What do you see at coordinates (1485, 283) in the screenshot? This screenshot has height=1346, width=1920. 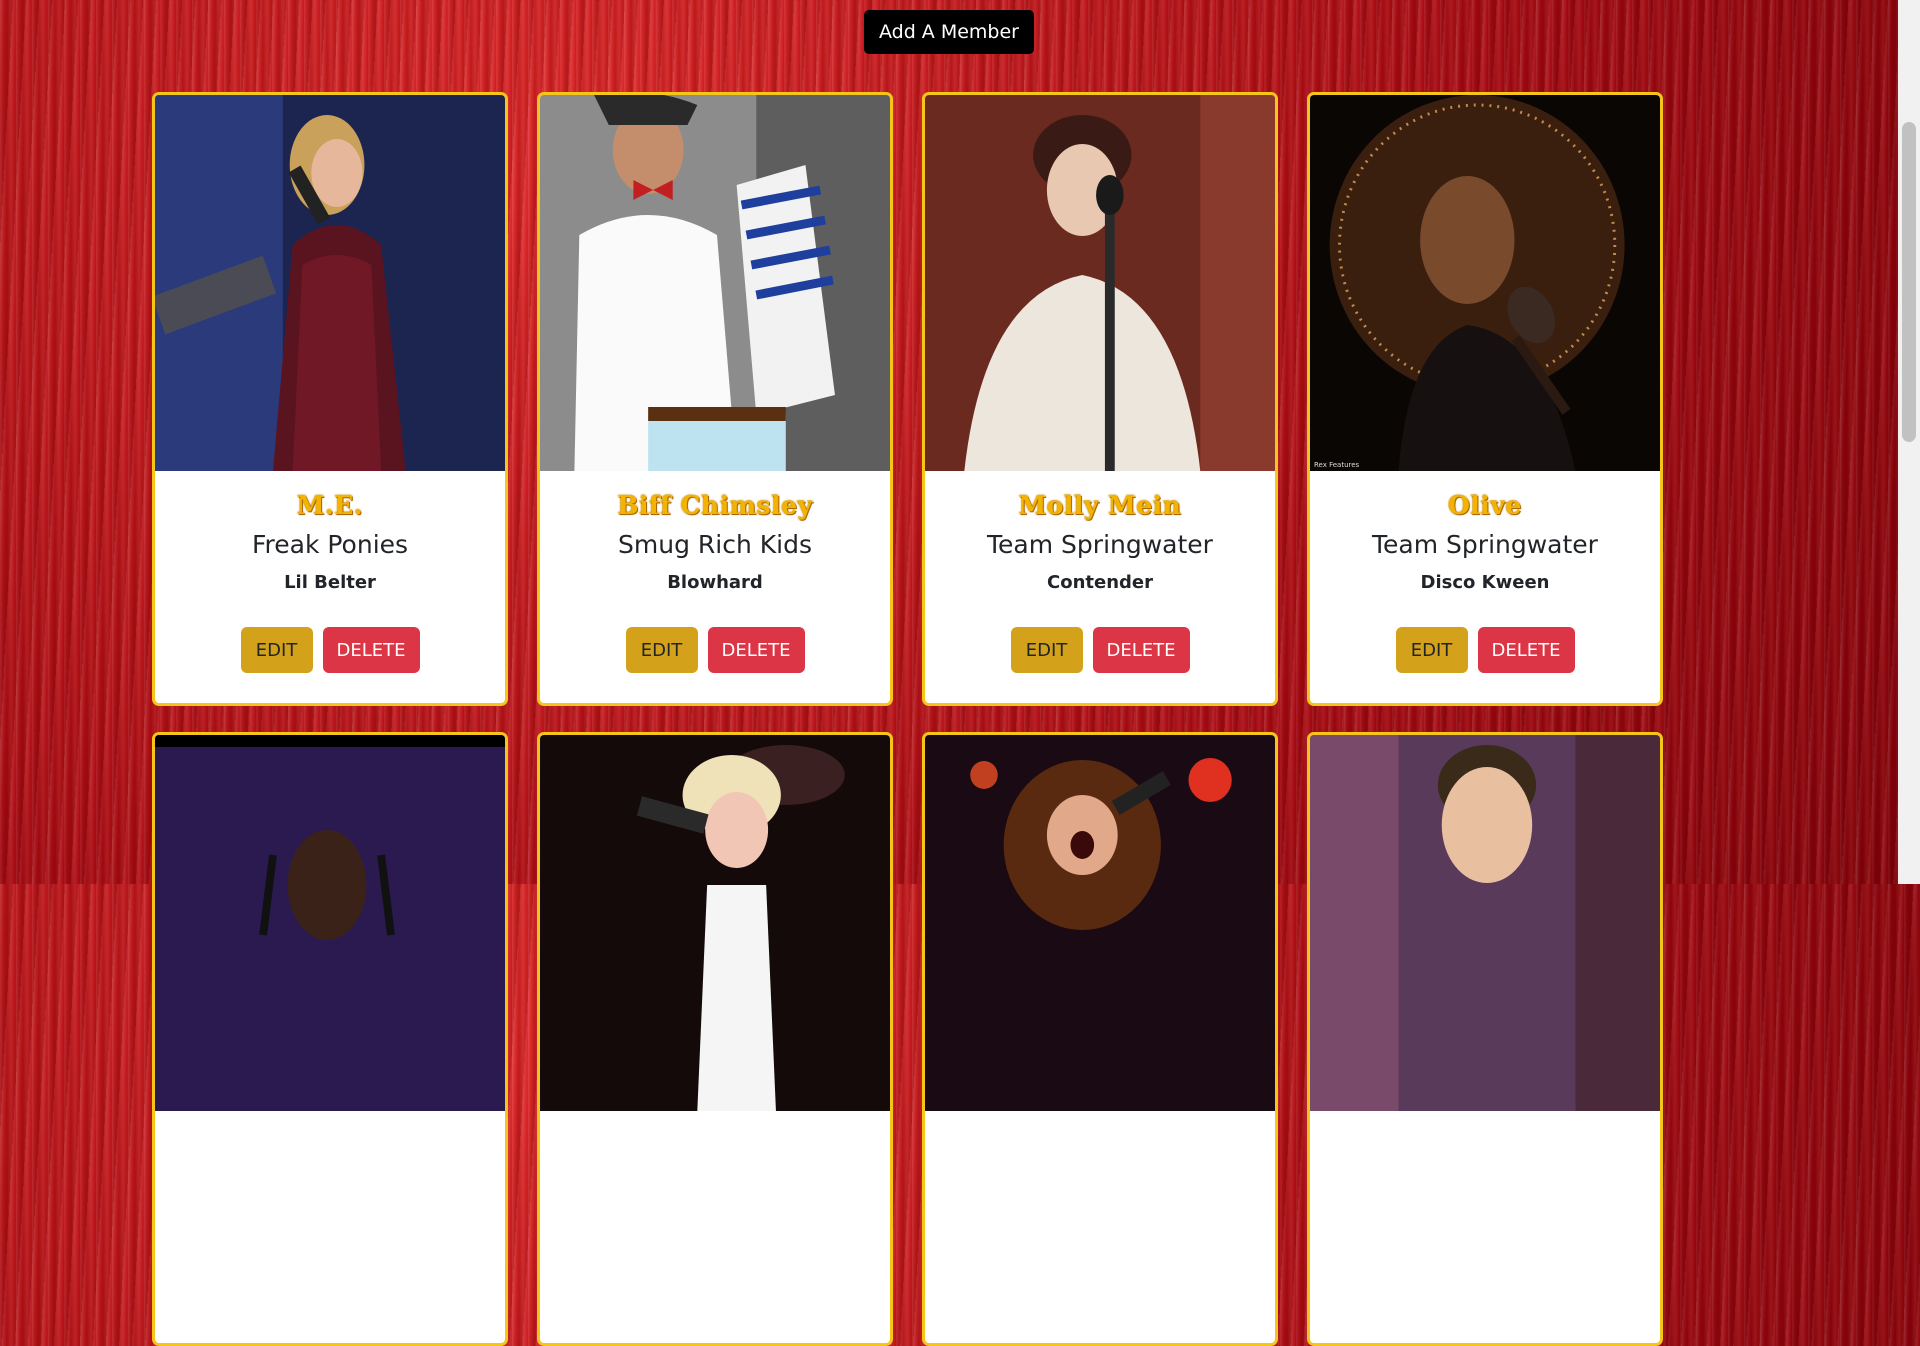 I see `member-photo: Rex Features` at bounding box center [1485, 283].